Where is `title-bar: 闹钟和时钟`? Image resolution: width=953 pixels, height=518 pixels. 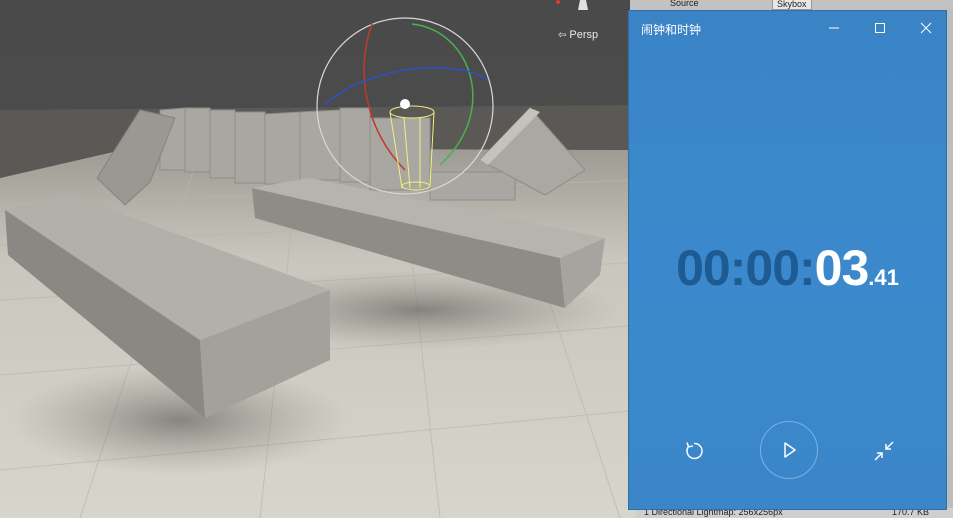 title-bar: 闹钟和时钟 is located at coordinates (787, 28).